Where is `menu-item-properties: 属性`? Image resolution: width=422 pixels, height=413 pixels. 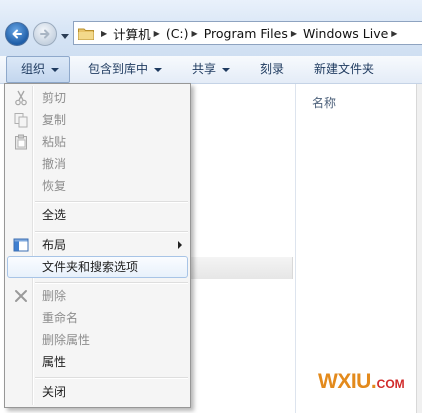 menu-item-properties: 属性 is located at coordinates (97, 362).